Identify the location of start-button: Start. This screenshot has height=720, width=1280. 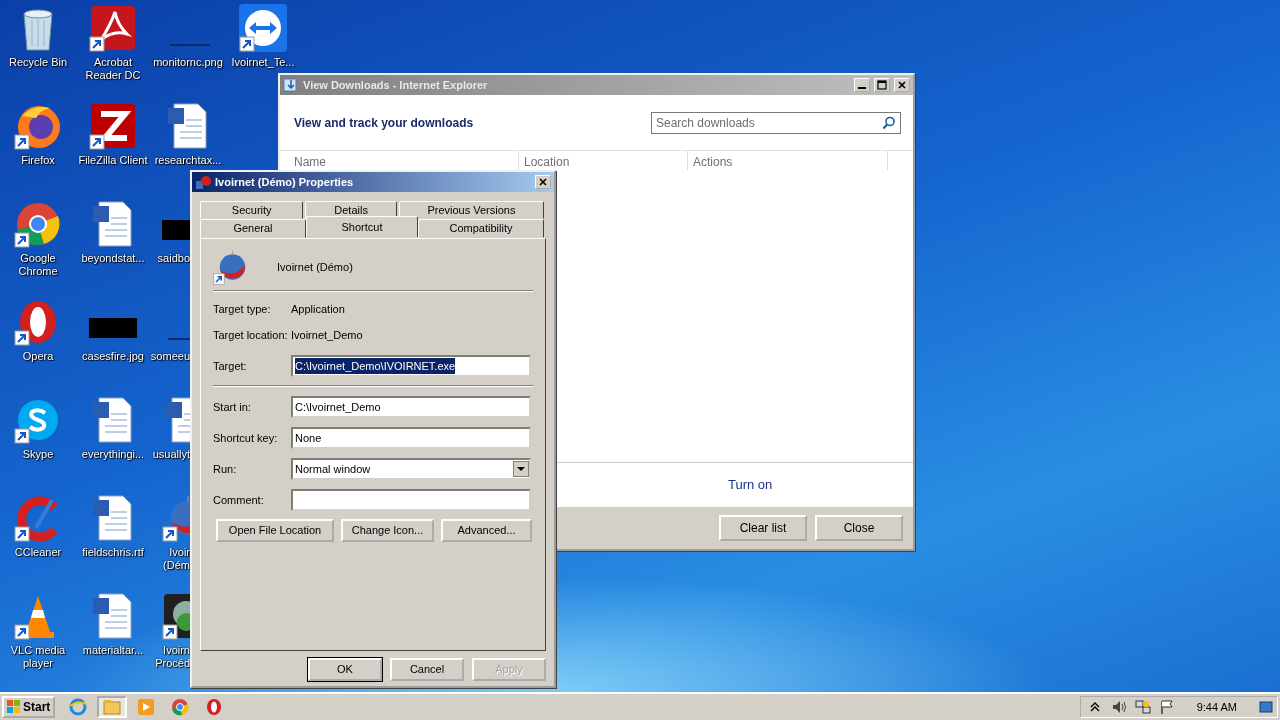
(29, 707).